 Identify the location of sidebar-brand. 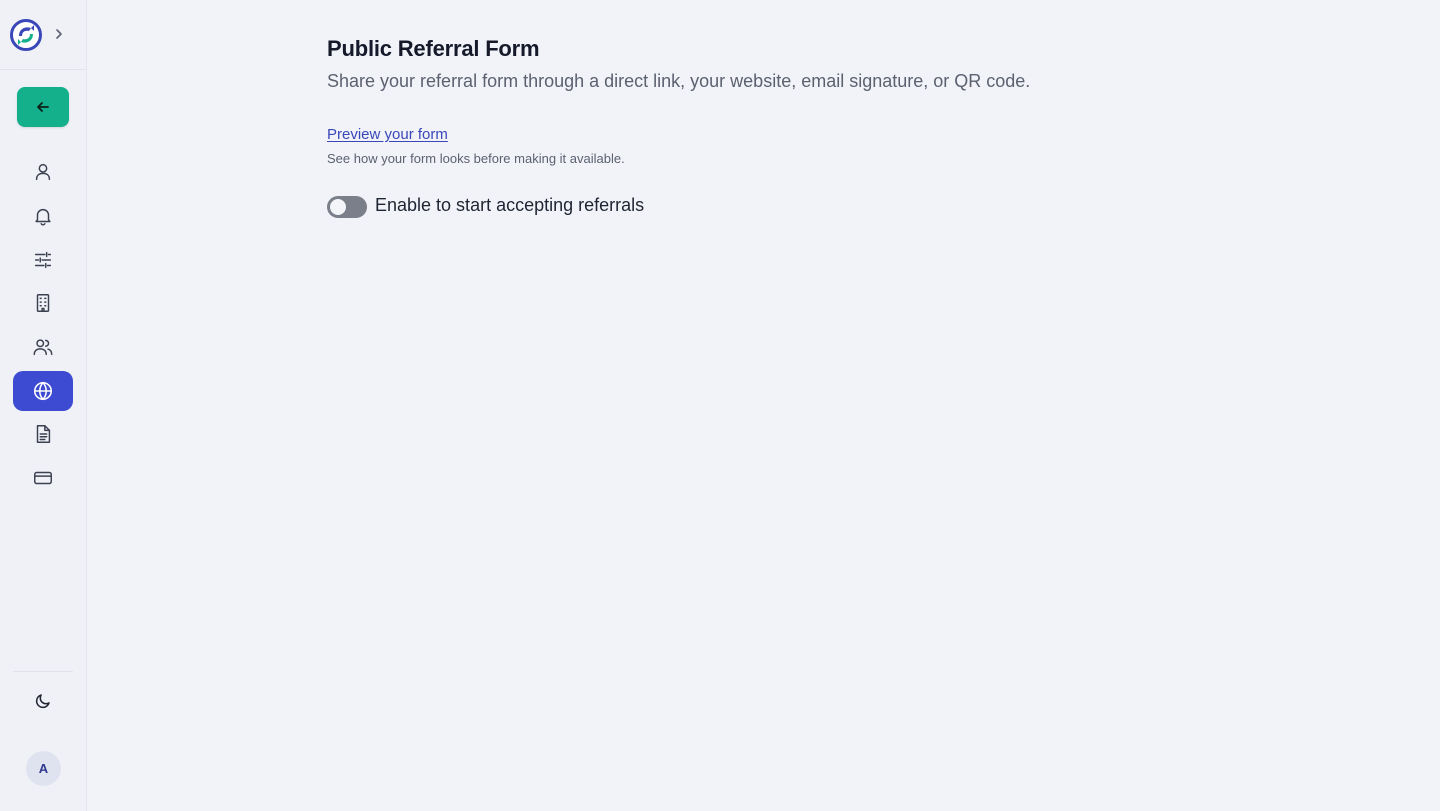
(43, 35).